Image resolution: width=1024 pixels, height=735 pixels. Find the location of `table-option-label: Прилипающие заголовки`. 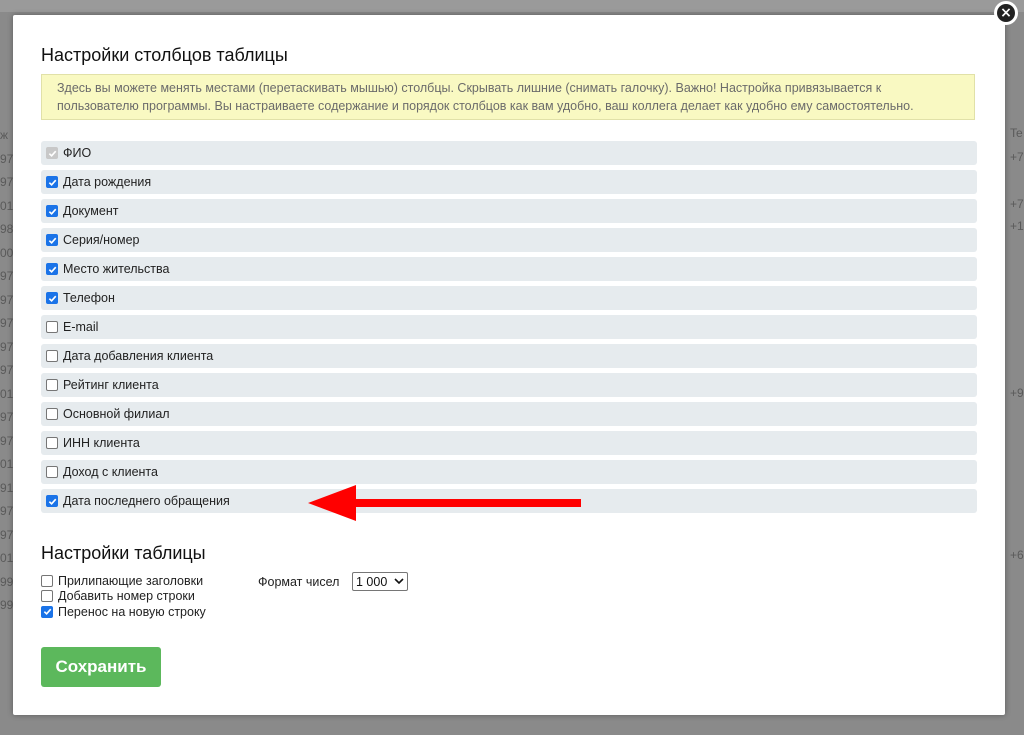

table-option-label: Прилипающие заголовки is located at coordinates (131, 580).